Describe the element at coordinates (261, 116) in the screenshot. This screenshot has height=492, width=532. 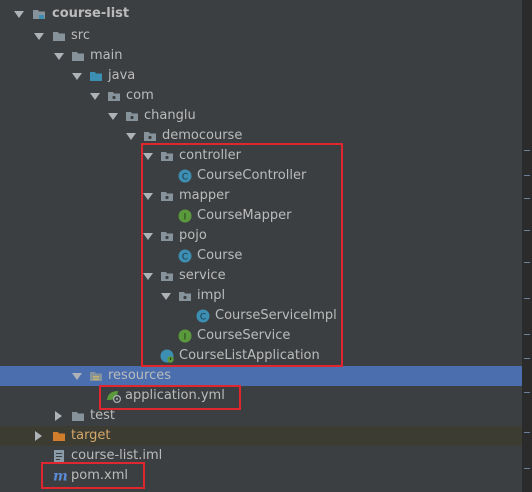
I see `tree-item-changlu: changlu` at that location.